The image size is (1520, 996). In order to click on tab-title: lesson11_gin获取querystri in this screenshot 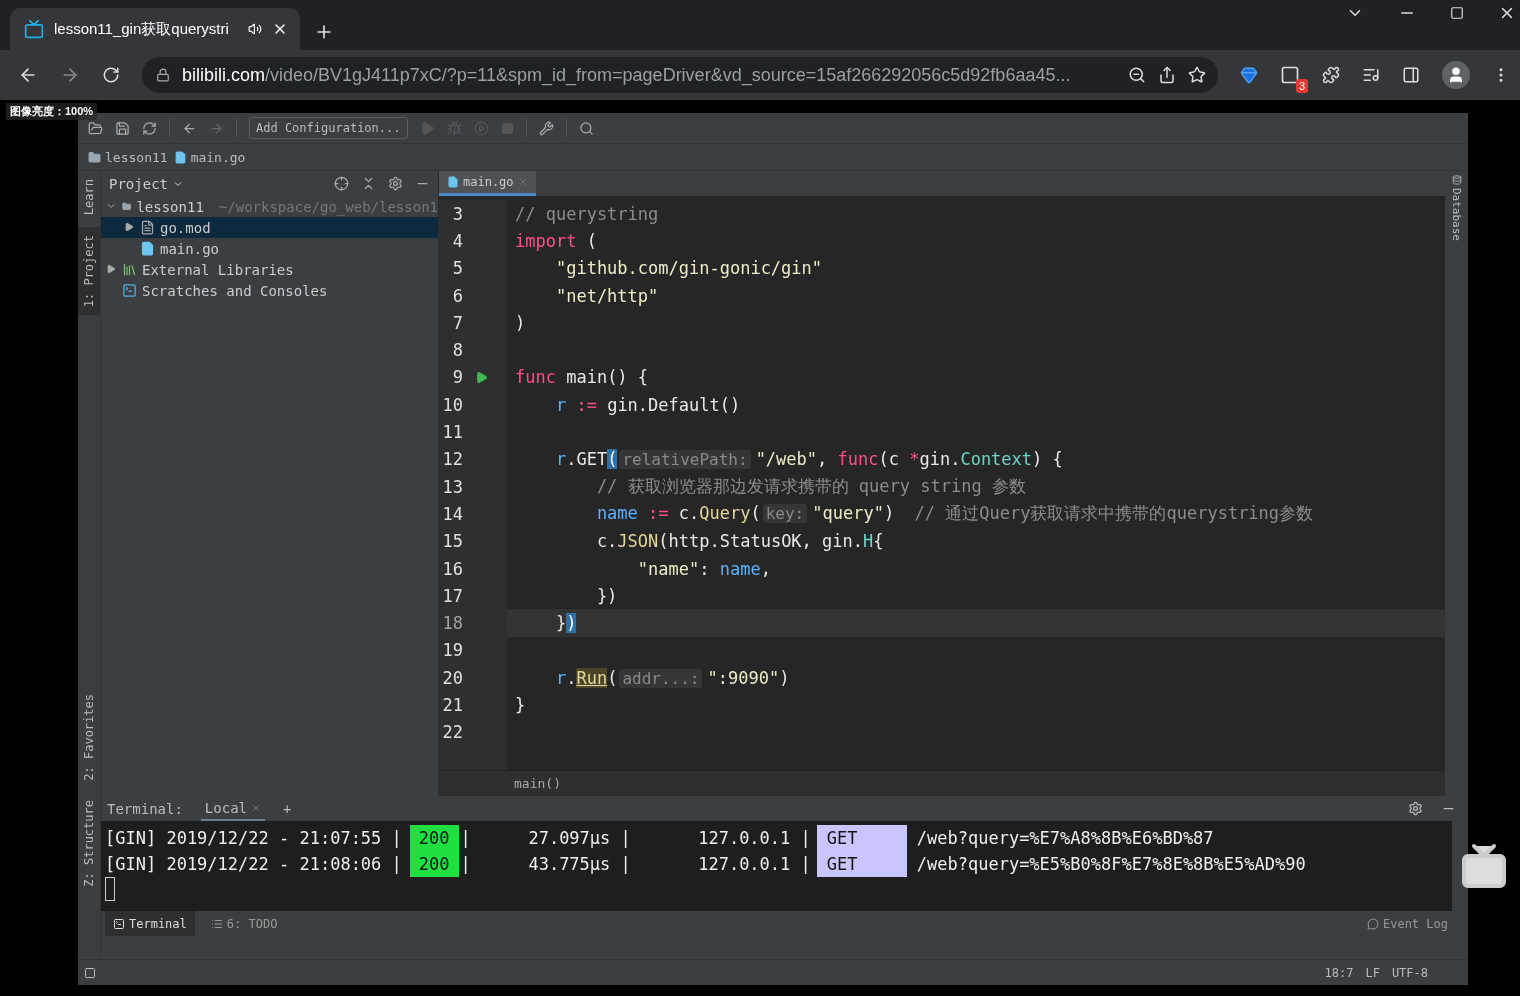, I will do `click(142, 29)`.